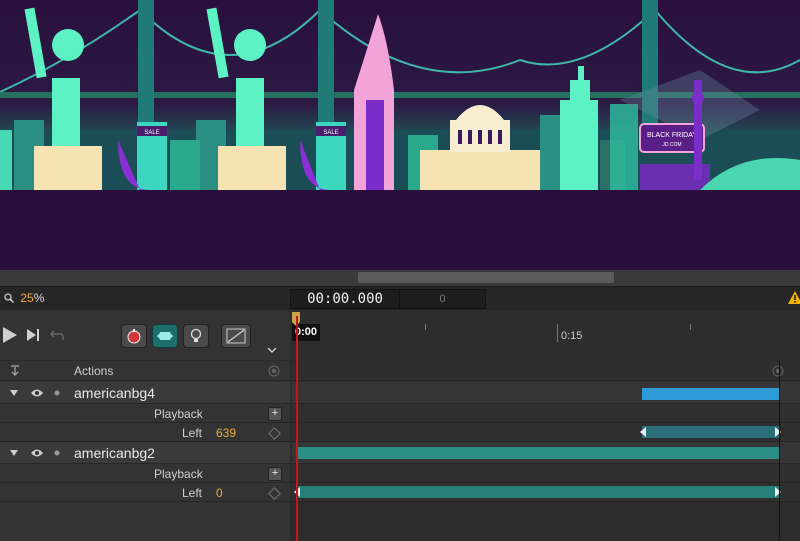  I want to click on timeline-toolbar, so click(145, 335).